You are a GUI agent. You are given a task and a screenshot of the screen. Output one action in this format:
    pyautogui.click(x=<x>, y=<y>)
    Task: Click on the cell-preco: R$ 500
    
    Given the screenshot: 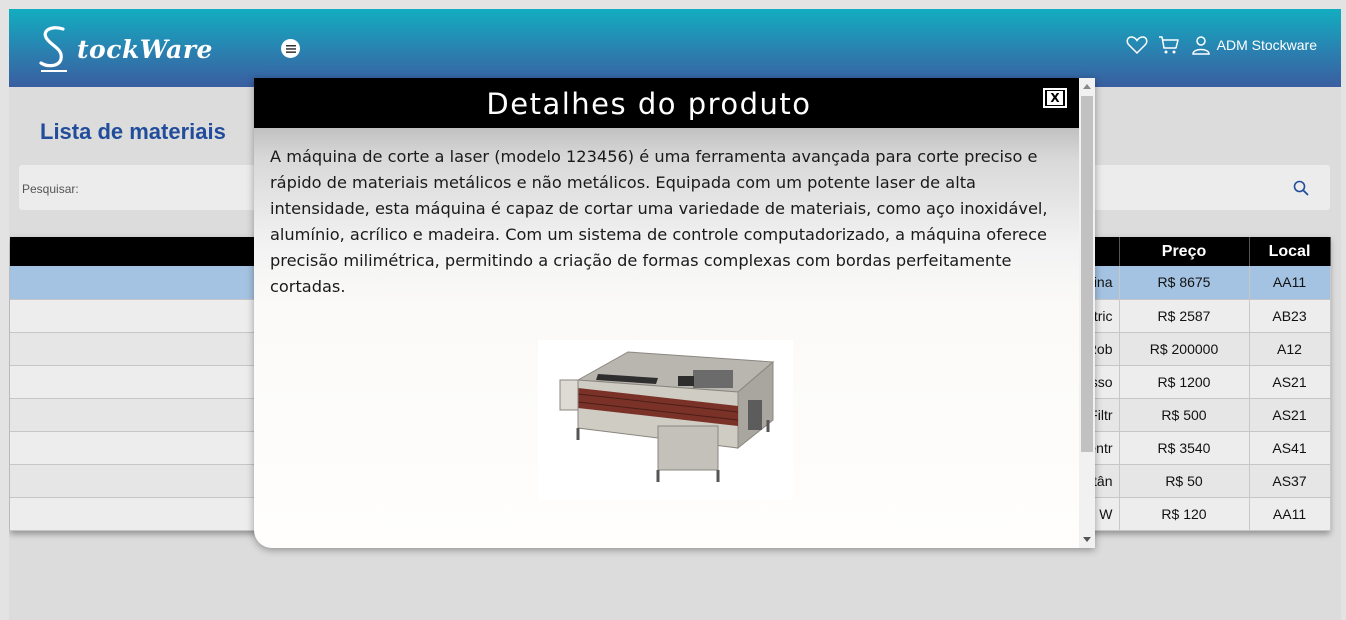 What is the action you would take?
    pyautogui.click(x=1184, y=415)
    